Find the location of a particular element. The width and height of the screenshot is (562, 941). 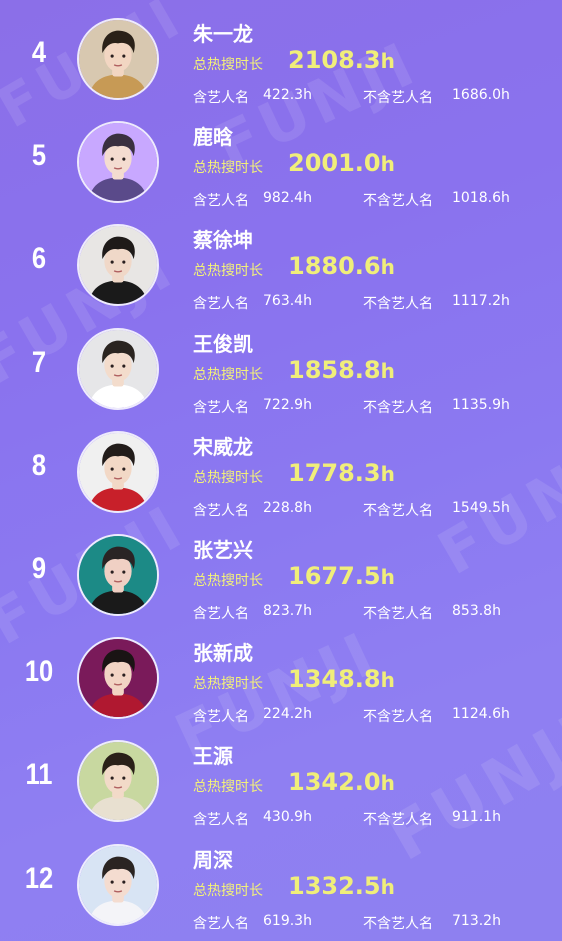

rank-number: 4 is located at coordinates (39, 52).